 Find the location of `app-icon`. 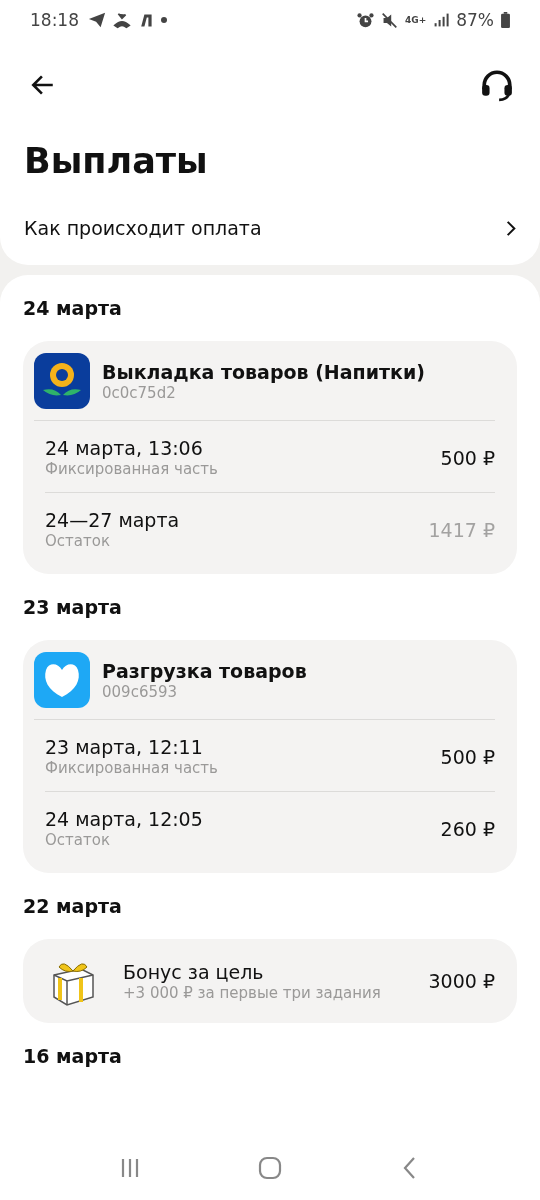

app-icon is located at coordinates (146, 20).